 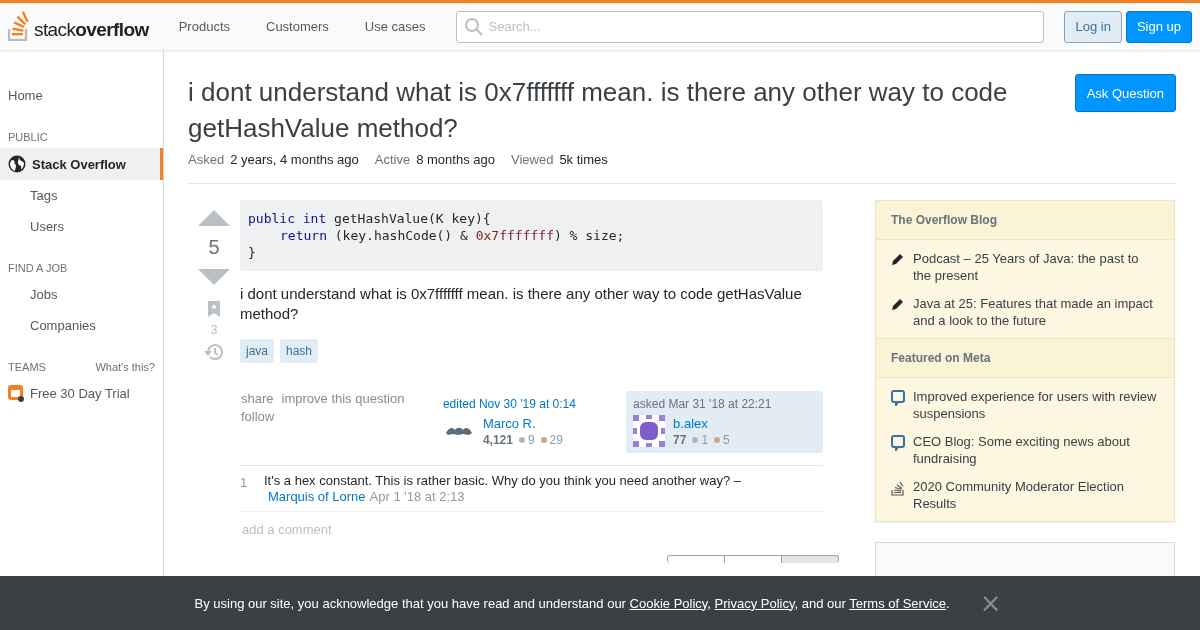 What do you see at coordinates (509, 423) in the screenshot?
I see `user-name: Marco R.` at bounding box center [509, 423].